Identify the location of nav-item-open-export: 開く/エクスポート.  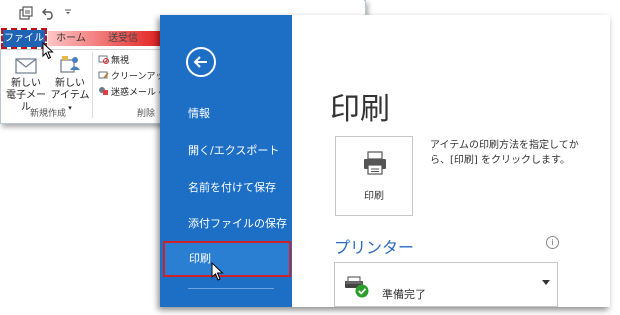
(226, 151).